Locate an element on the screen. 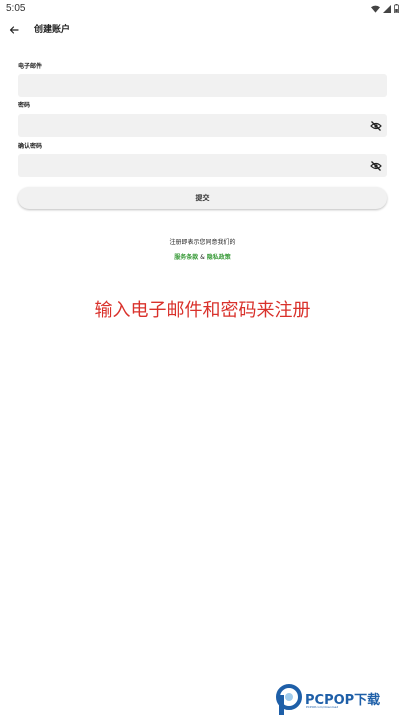 This screenshot has height=720, width=405. terms-links: 服务条款 & 隐私政策 is located at coordinates (202, 256).